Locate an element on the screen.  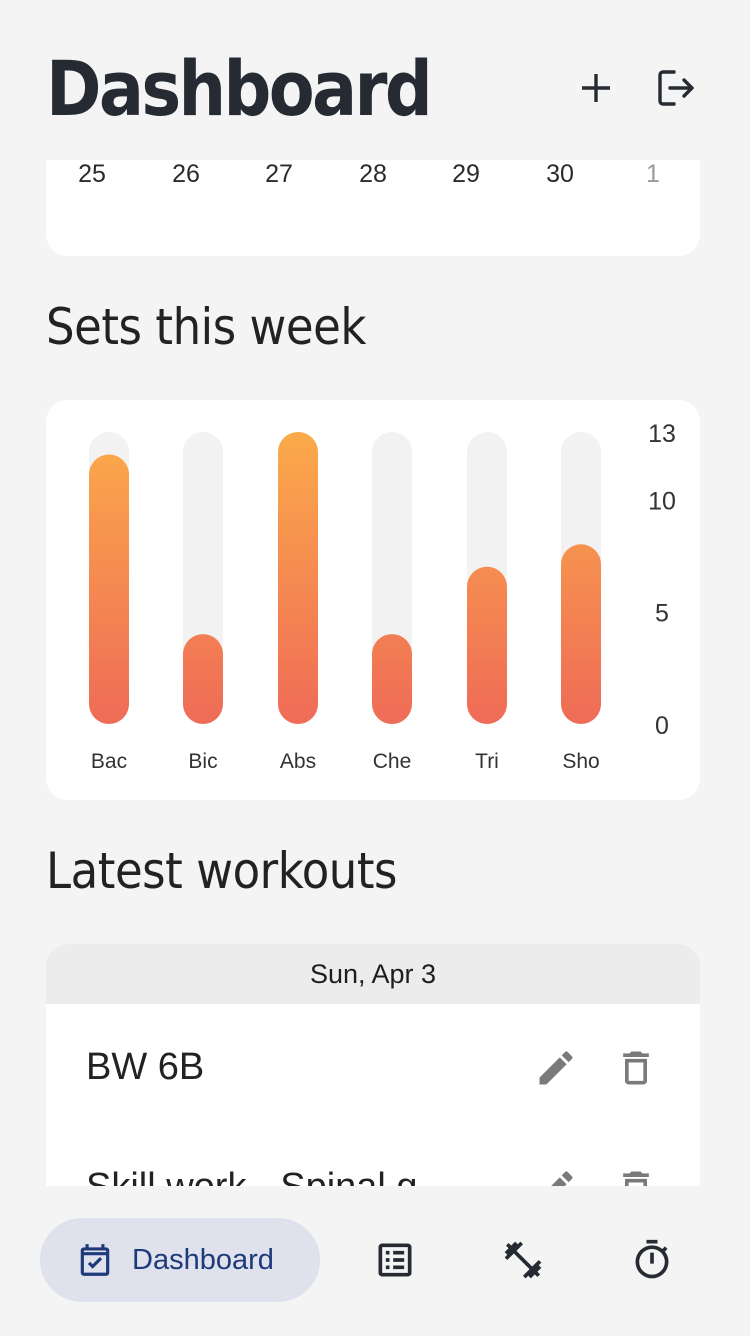
x-tick-label: Che is located at coordinates (392, 761).